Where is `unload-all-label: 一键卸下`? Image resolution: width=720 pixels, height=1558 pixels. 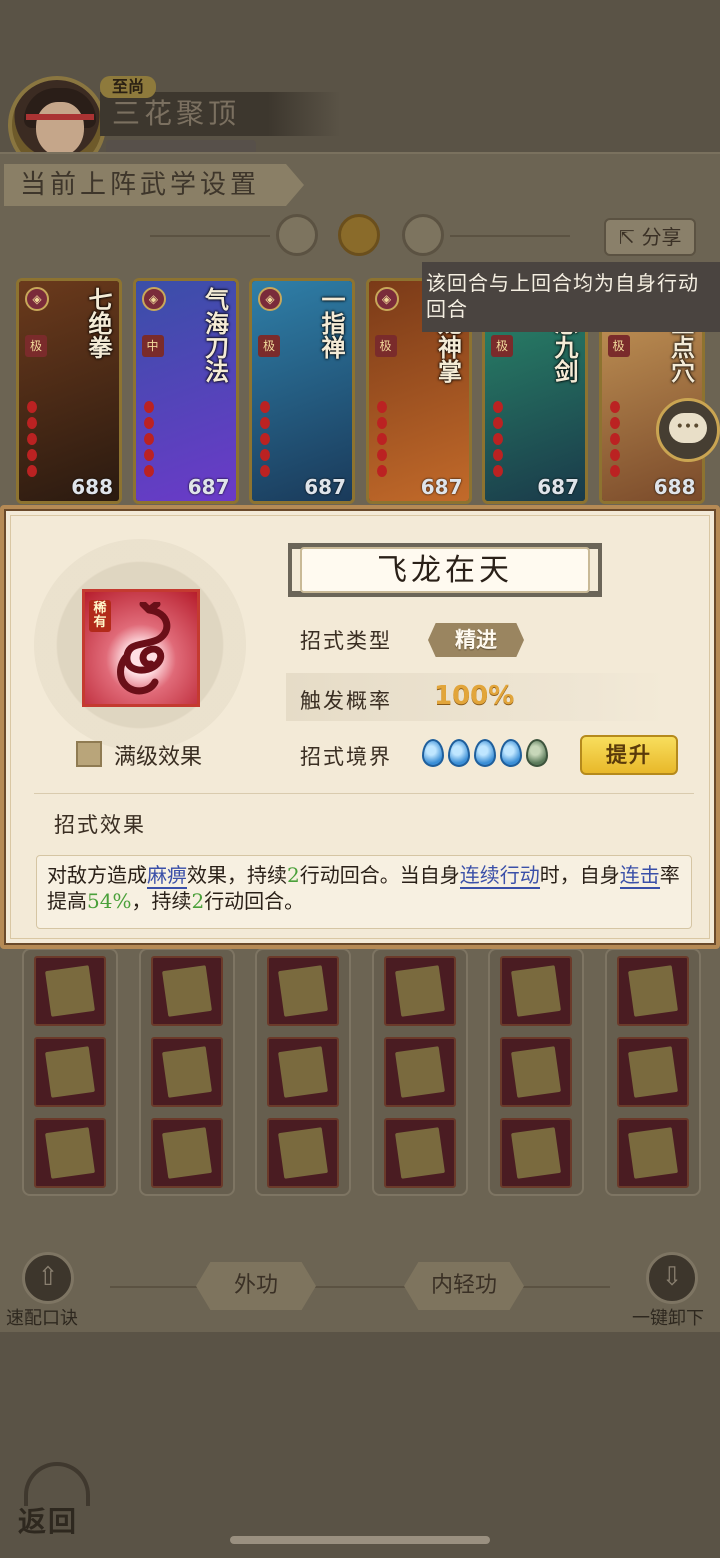
unload-all-label: 一键卸下 is located at coordinates (668, 1318).